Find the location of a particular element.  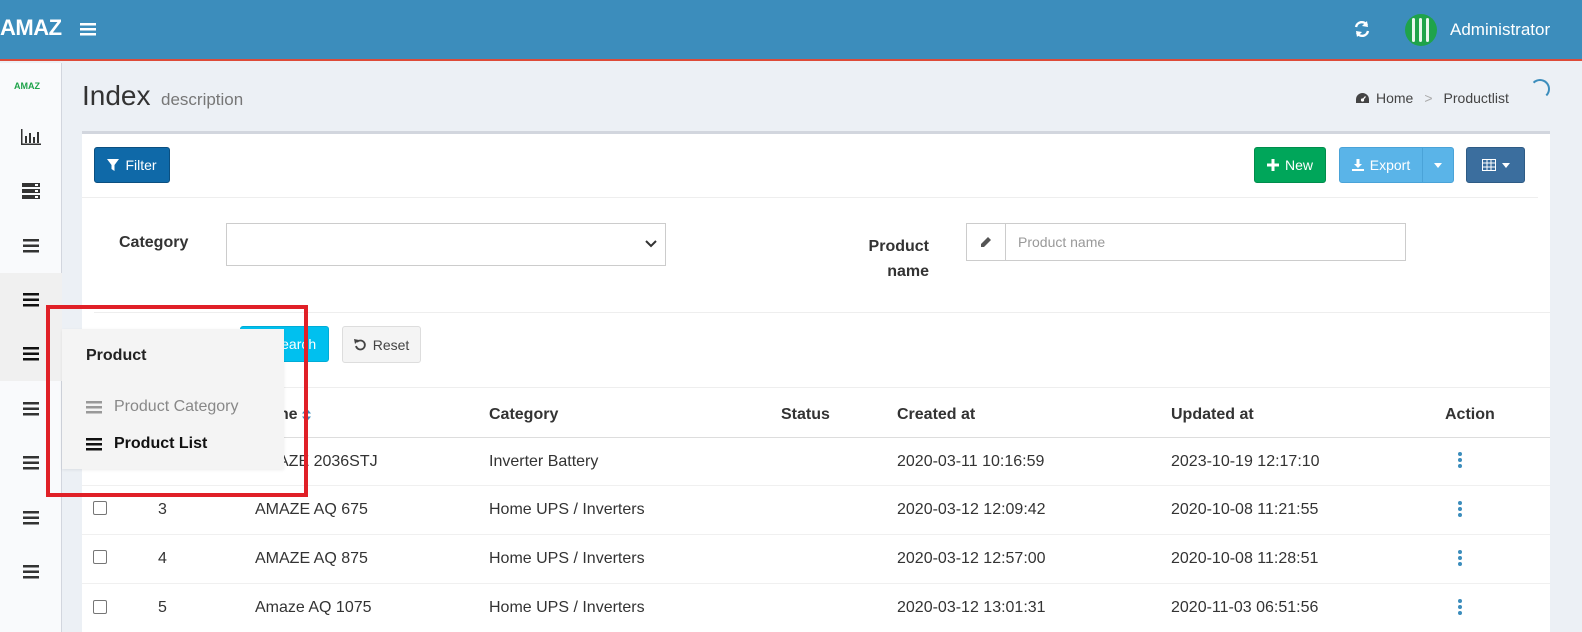

user-name: Administrator is located at coordinates (1500, 30).